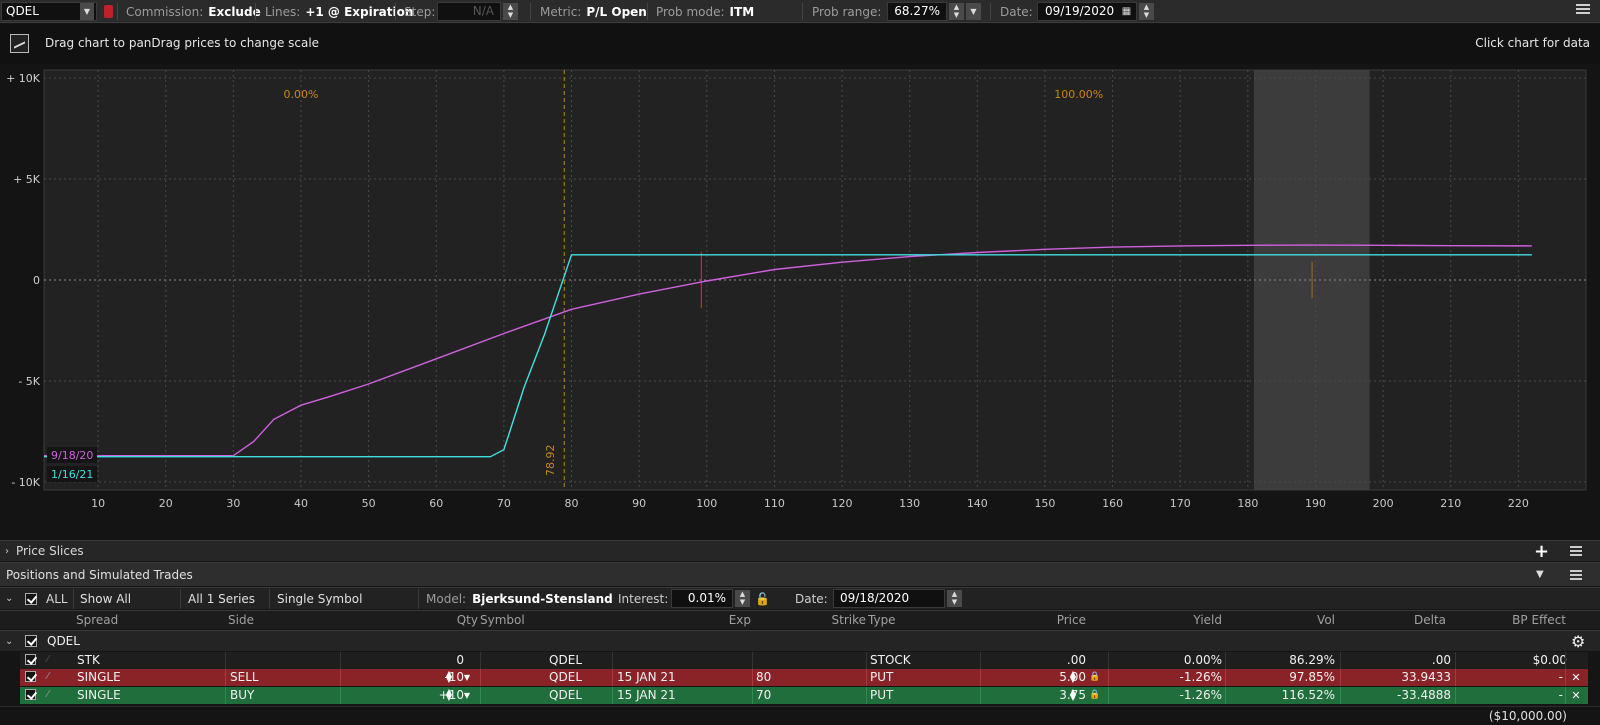  I want to click on commission-setting: Commission: Exclude, so click(193, 11).